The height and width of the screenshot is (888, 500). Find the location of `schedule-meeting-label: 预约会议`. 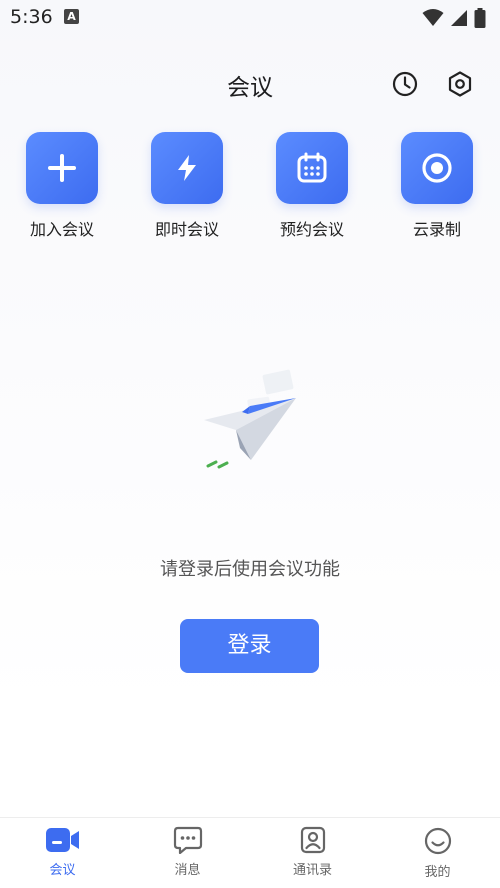

schedule-meeting-label: 预约会议 is located at coordinates (311, 229).